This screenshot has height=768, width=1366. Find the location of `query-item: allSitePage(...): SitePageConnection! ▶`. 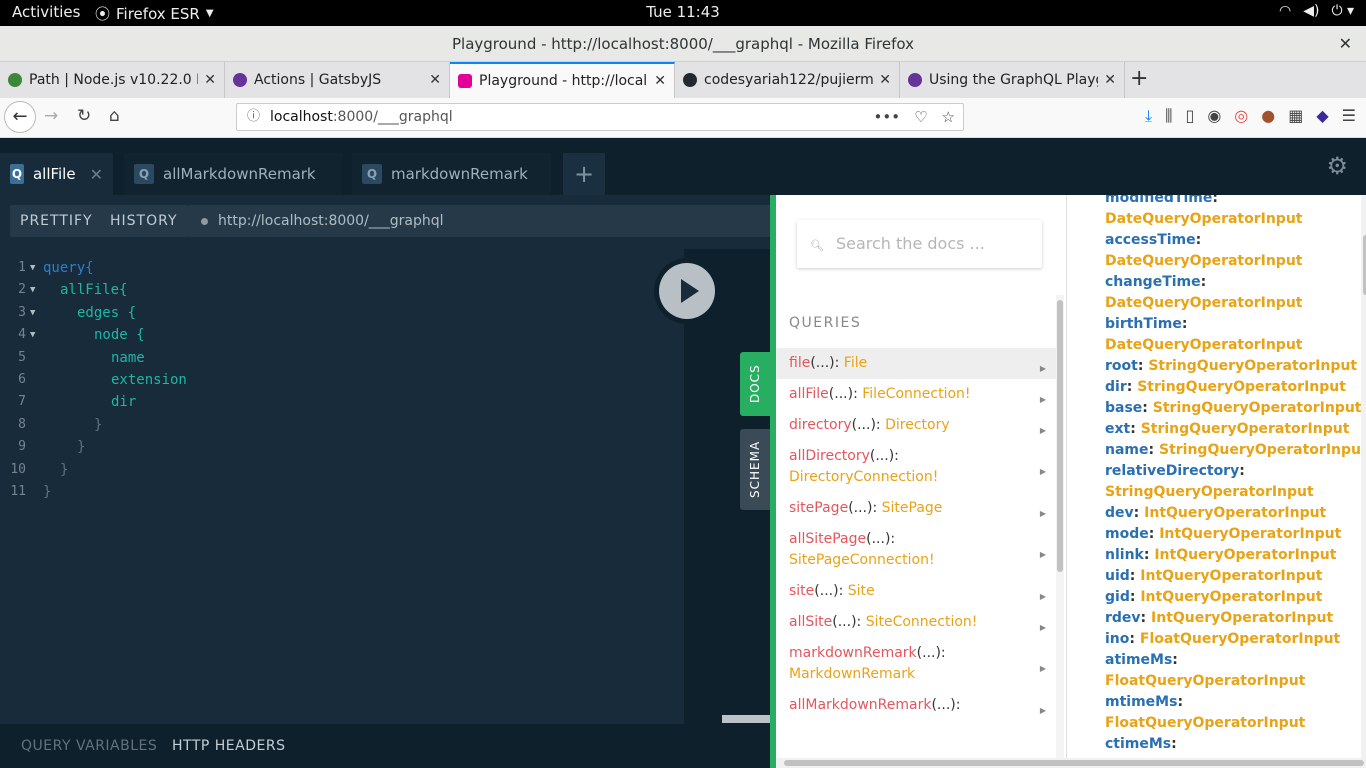

query-item: allSitePage(...): SitePageConnection! ▶ is located at coordinates (916, 550).